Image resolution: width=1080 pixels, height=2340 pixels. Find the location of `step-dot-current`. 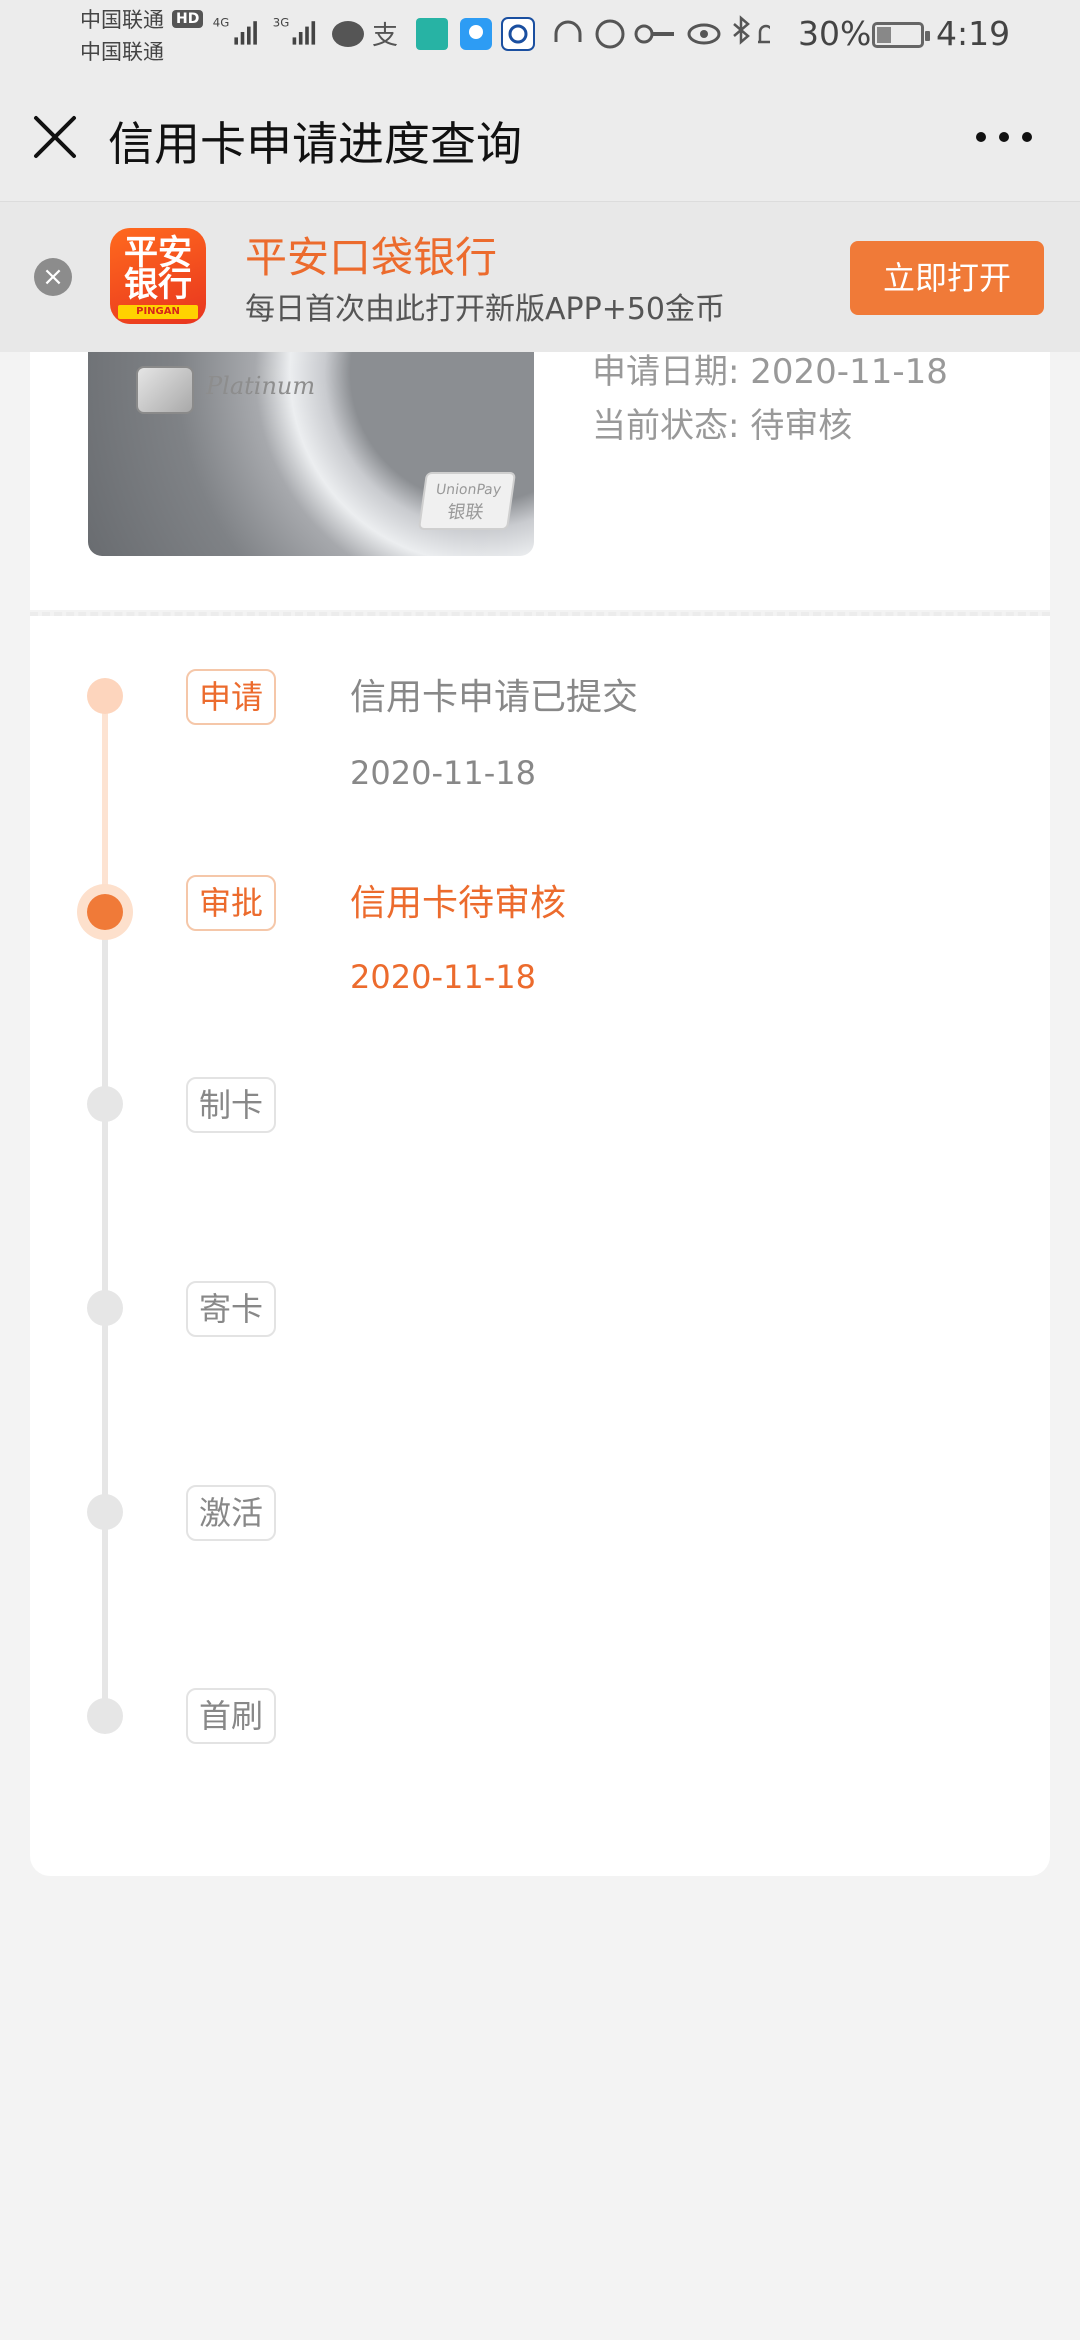

step-dot-current is located at coordinates (105, 912).